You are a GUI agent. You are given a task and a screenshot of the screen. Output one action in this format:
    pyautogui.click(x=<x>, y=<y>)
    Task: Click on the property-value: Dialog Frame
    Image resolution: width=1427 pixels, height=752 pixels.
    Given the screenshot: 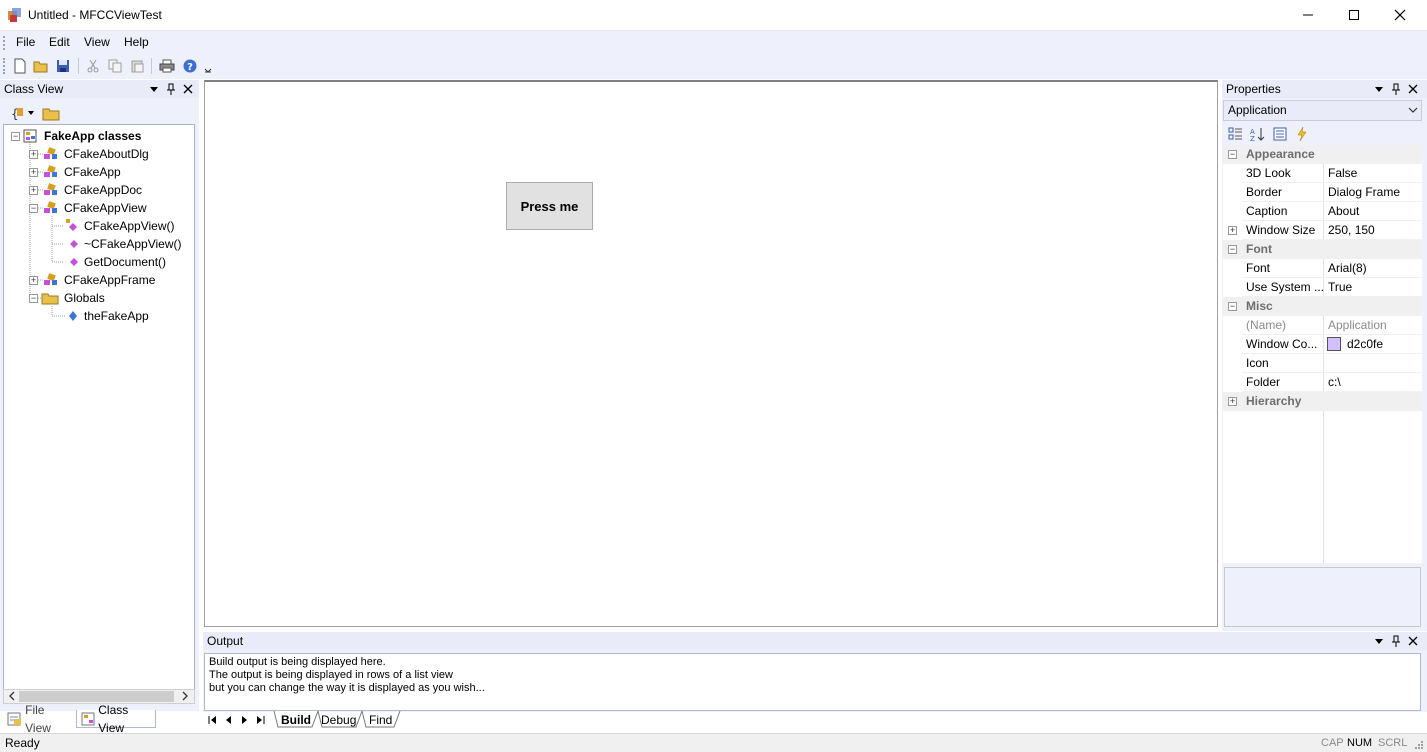 What is the action you would take?
    pyautogui.click(x=1364, y=192)
    